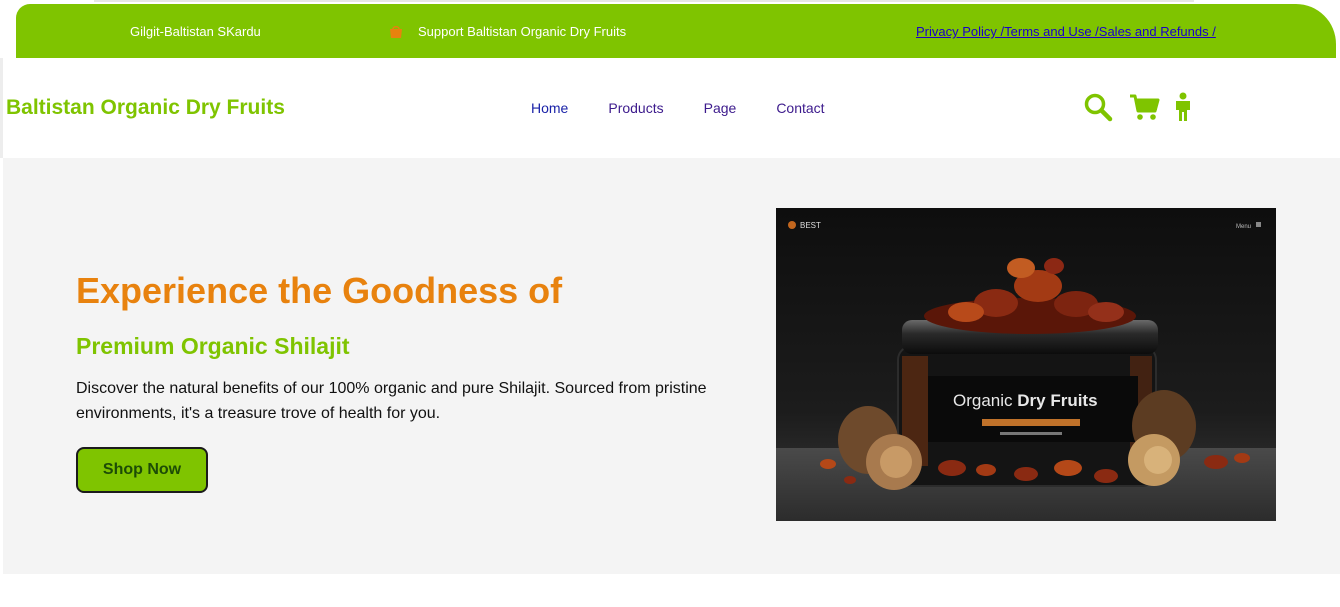 The width and height of the screenshot is (1340, 607). I want to click on image-logo-mark: BEST, so click(804, 225).